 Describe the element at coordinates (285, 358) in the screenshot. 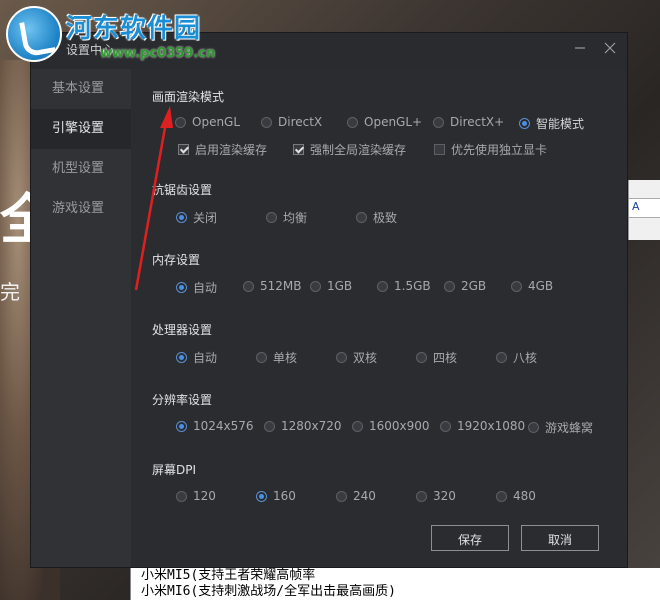

I see `option-label: 单核` at that location.